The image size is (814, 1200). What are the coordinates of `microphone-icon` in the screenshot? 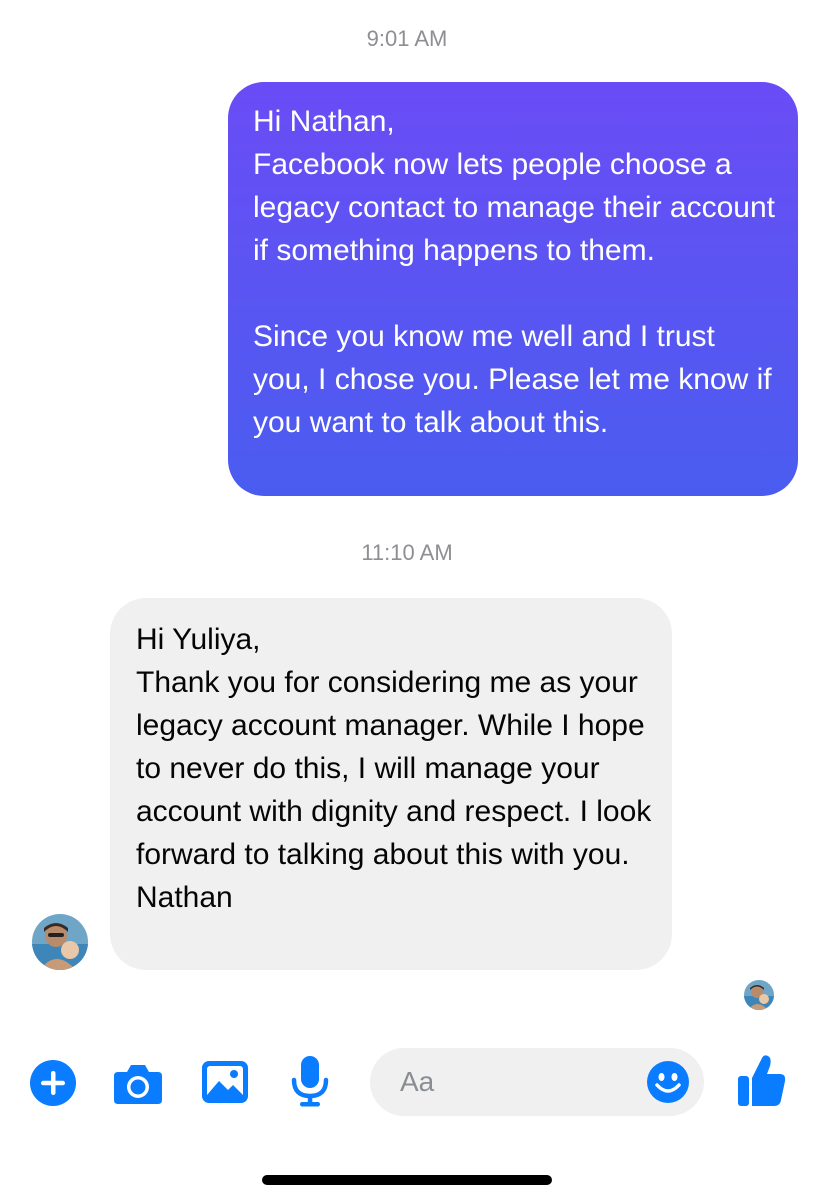 It's located at (310, 1081).